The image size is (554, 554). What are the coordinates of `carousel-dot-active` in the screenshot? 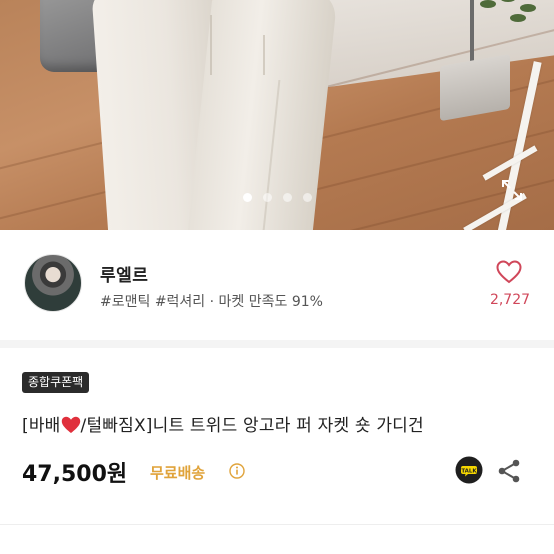 It's located at (247, 197).